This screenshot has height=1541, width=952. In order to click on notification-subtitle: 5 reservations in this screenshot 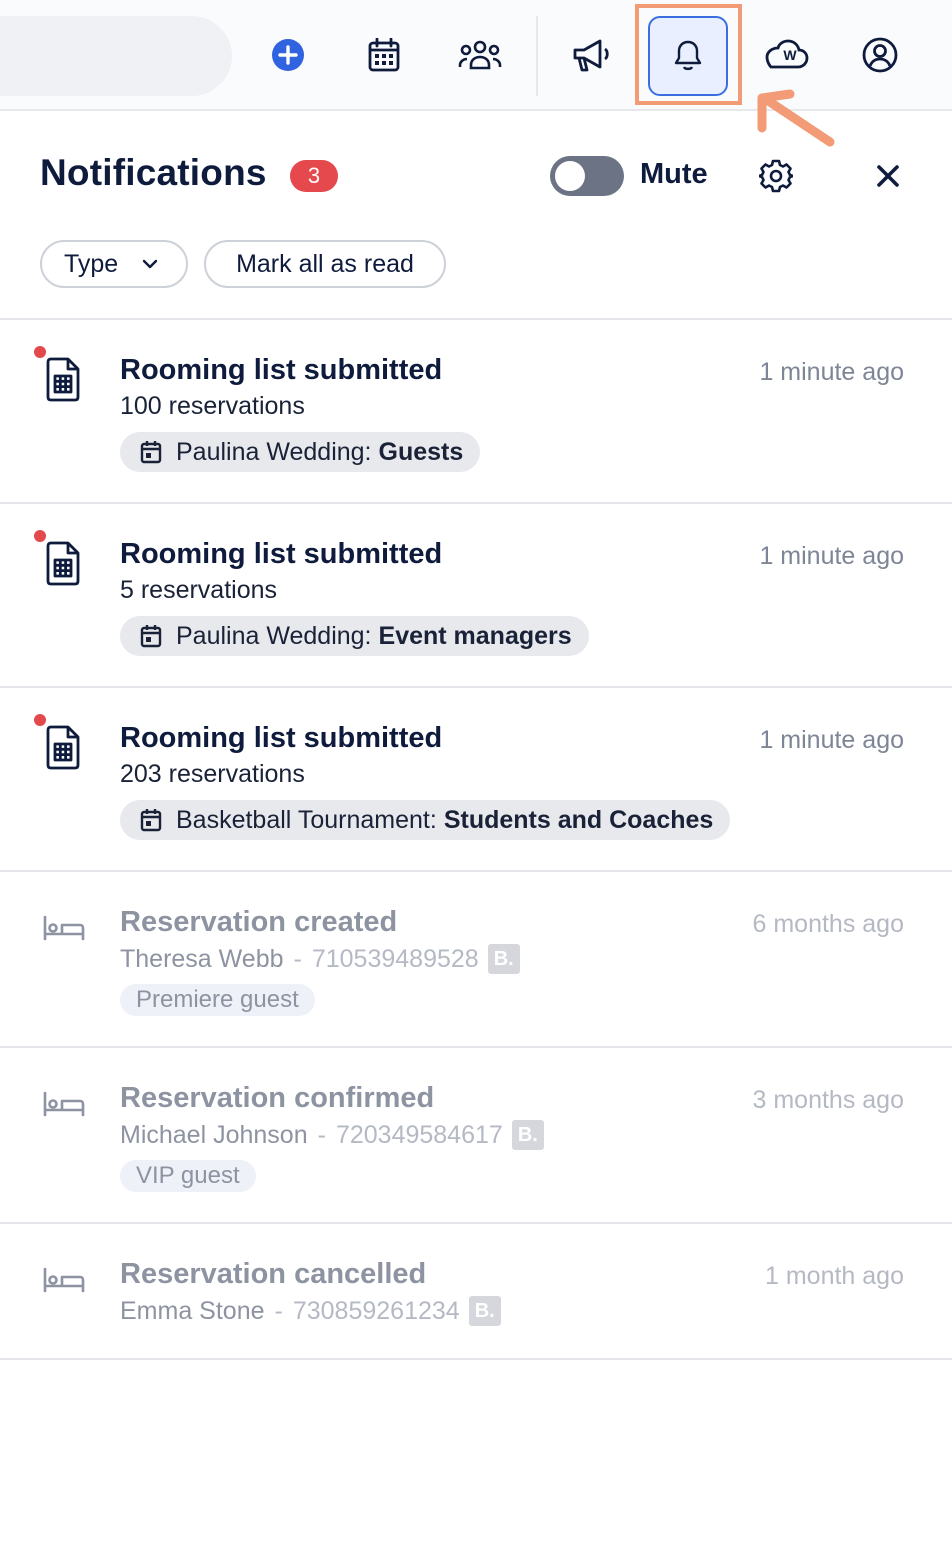, I will do `click(199, 590)`.